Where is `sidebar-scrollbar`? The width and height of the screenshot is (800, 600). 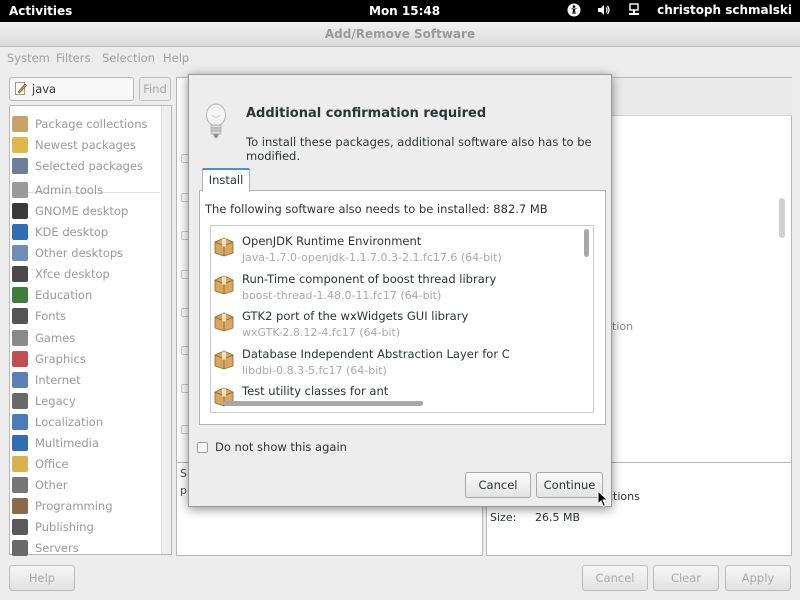 sidebar-scrollbar is located at coordinates (166, 330).